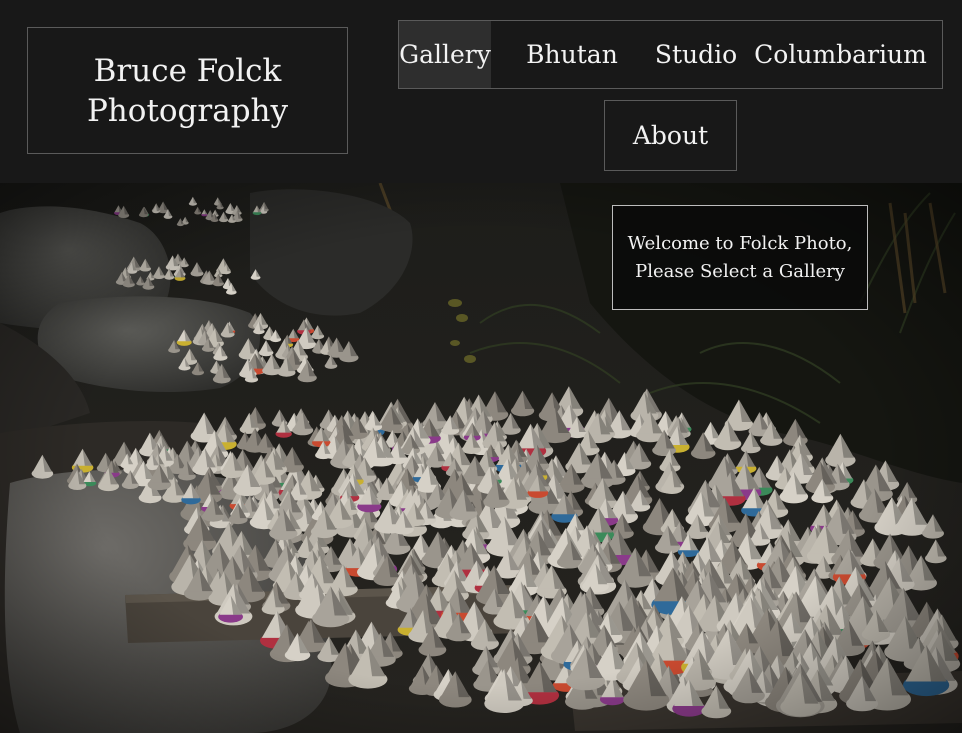 Image resolution: width=962 pixels, height=733 pixels. I want to click on site-title: Bruce Folck Photography, so click(187, 91).